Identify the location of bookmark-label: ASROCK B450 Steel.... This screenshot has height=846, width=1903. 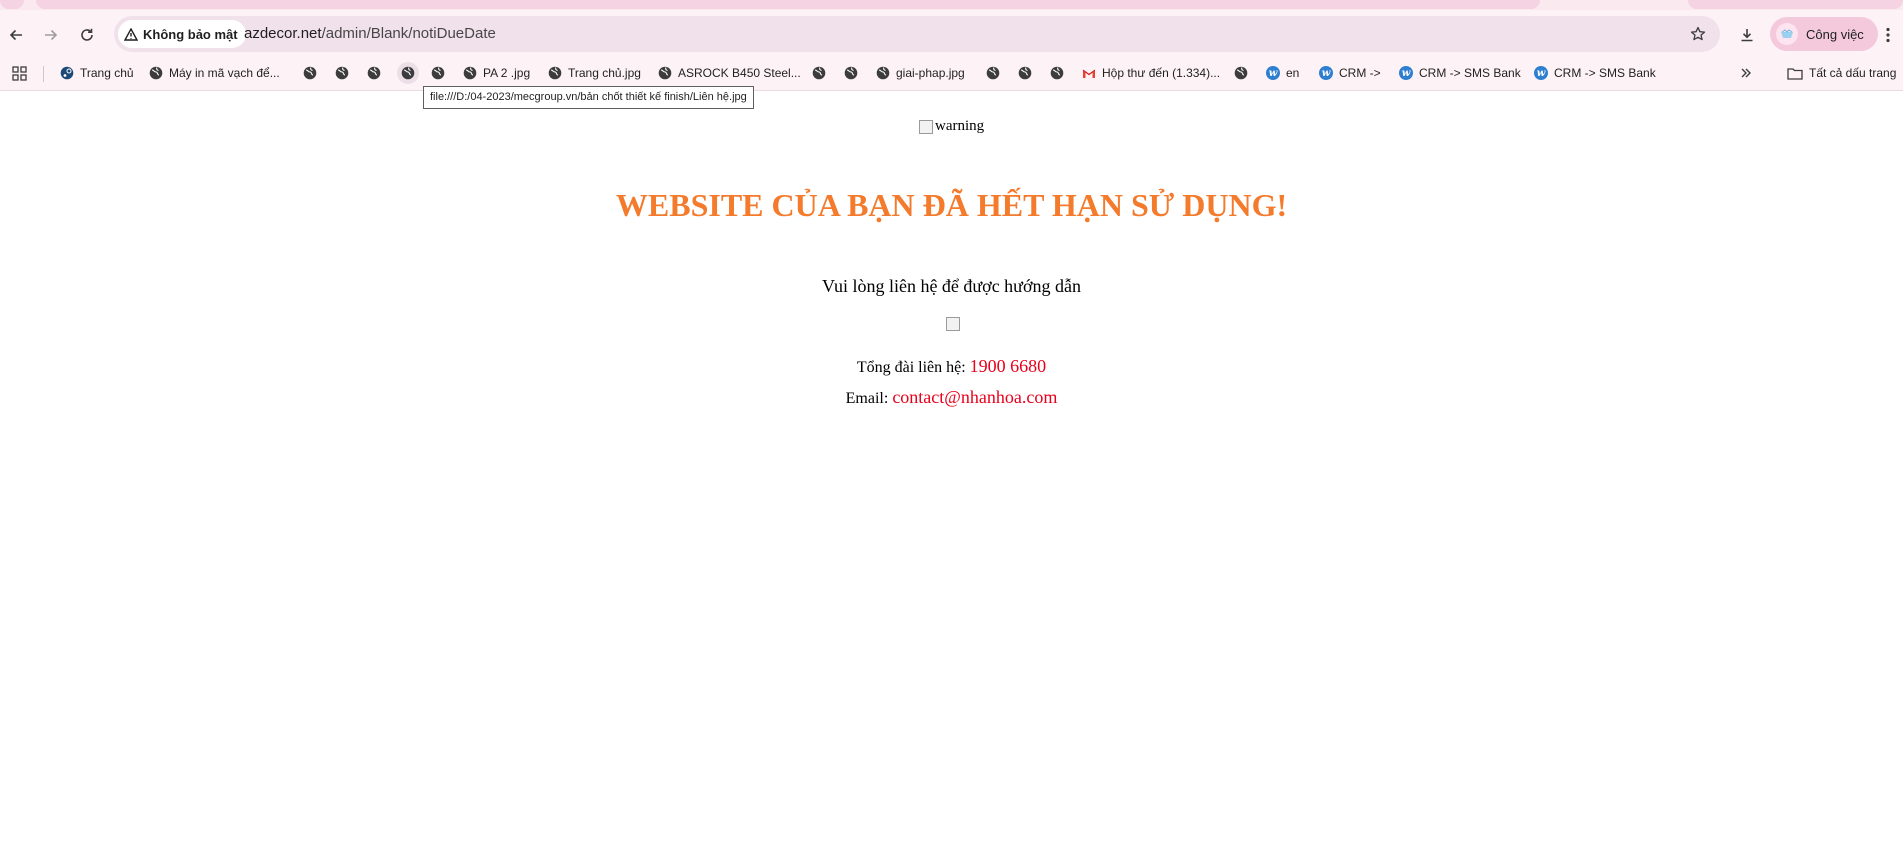
(739, 73).